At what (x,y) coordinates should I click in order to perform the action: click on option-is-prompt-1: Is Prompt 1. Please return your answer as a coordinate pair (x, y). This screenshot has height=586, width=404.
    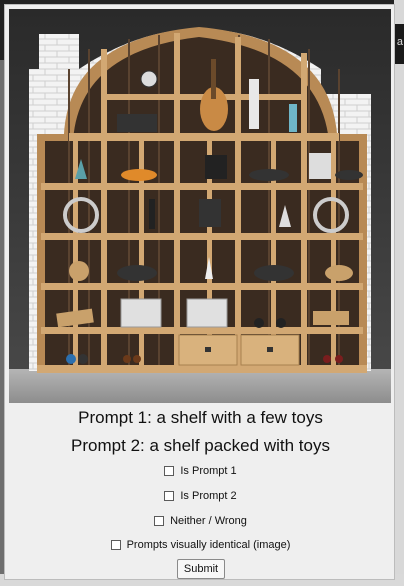
    Looking at the image, I should click on (200, 471).